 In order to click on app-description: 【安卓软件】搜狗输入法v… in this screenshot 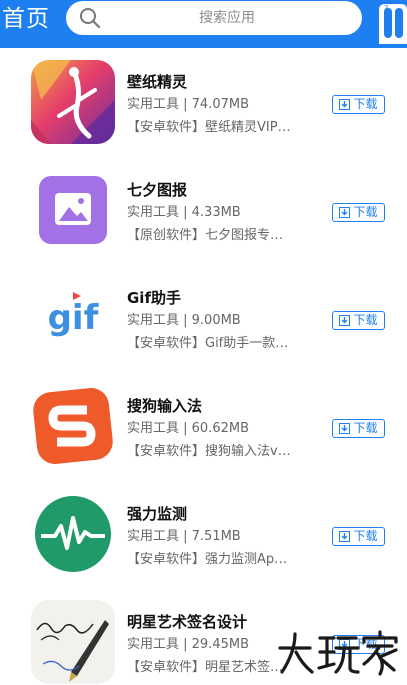, I will do `click(209, 451)`.